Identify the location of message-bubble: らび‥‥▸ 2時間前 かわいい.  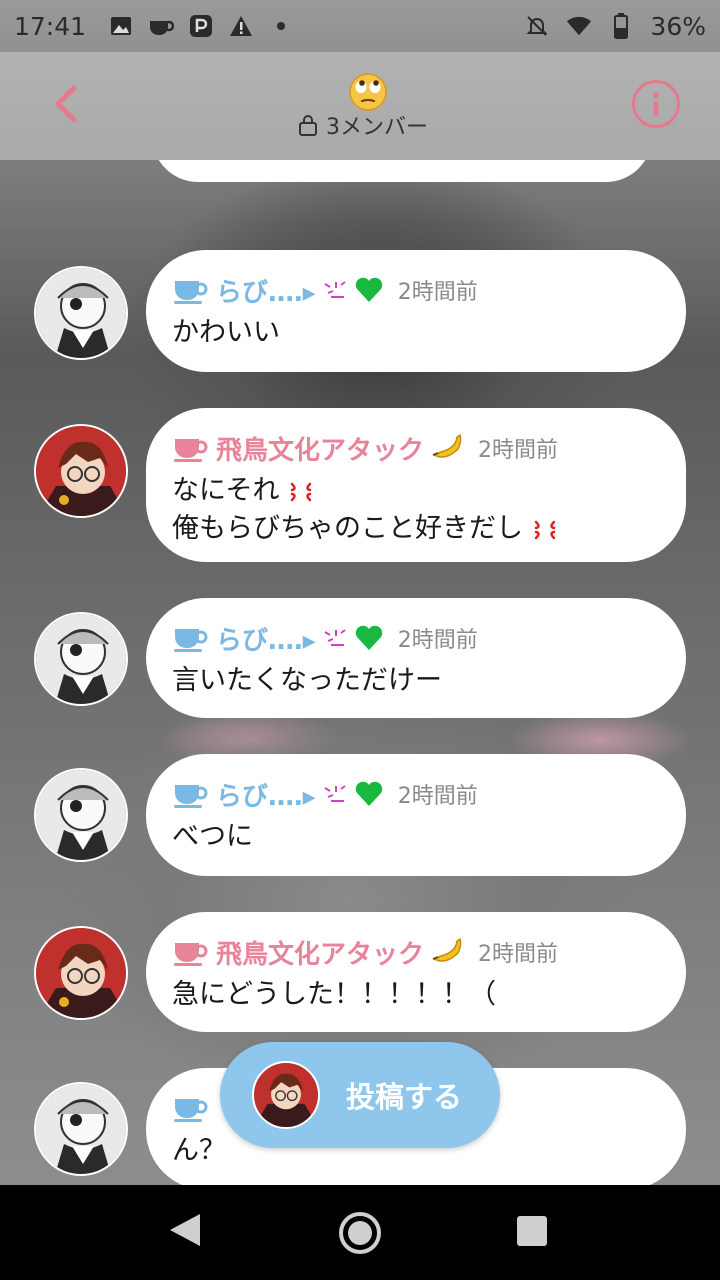
(416, 311).